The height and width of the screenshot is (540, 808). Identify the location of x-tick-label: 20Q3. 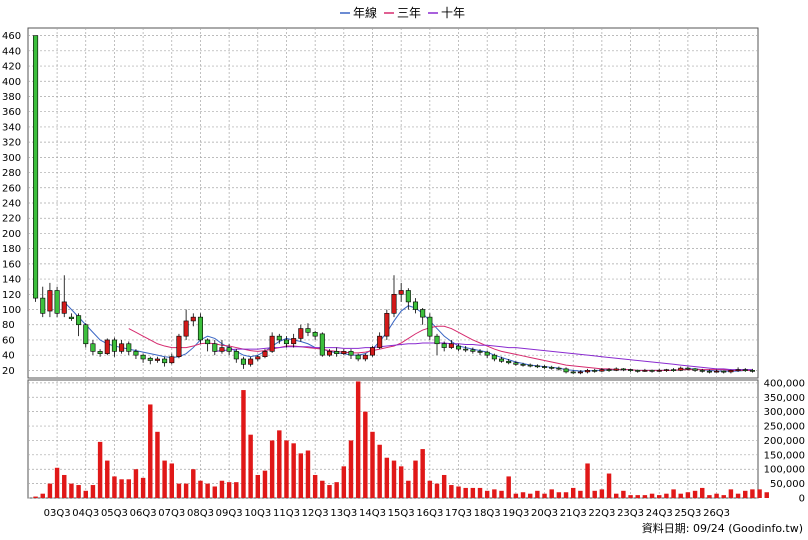
(544, 513).